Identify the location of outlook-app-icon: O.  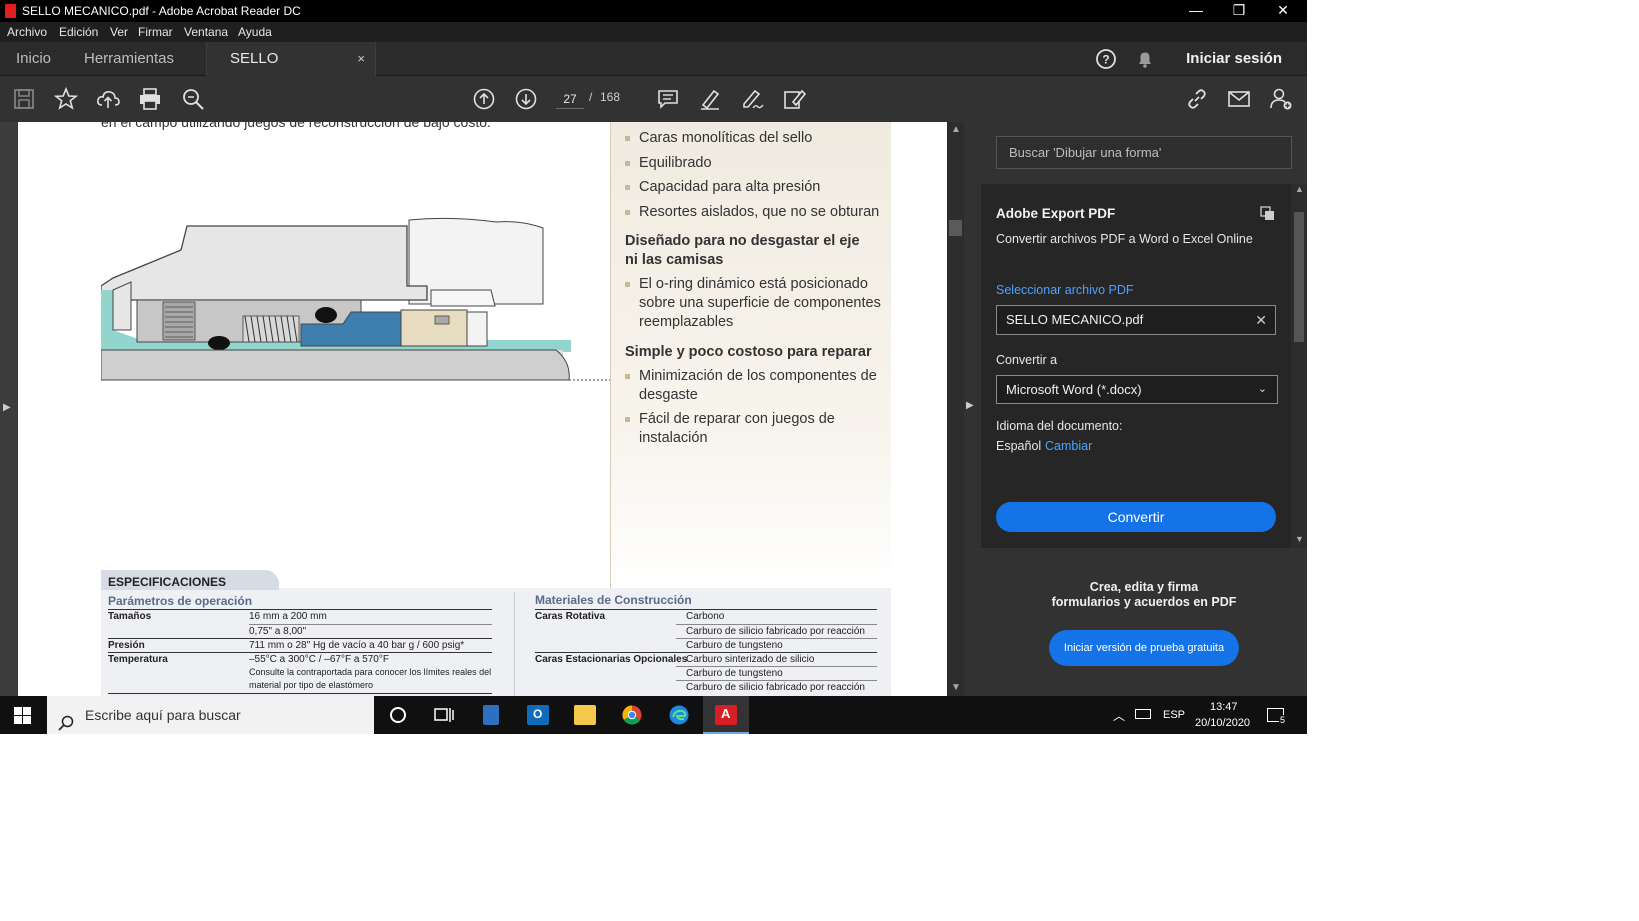
(538, 715).